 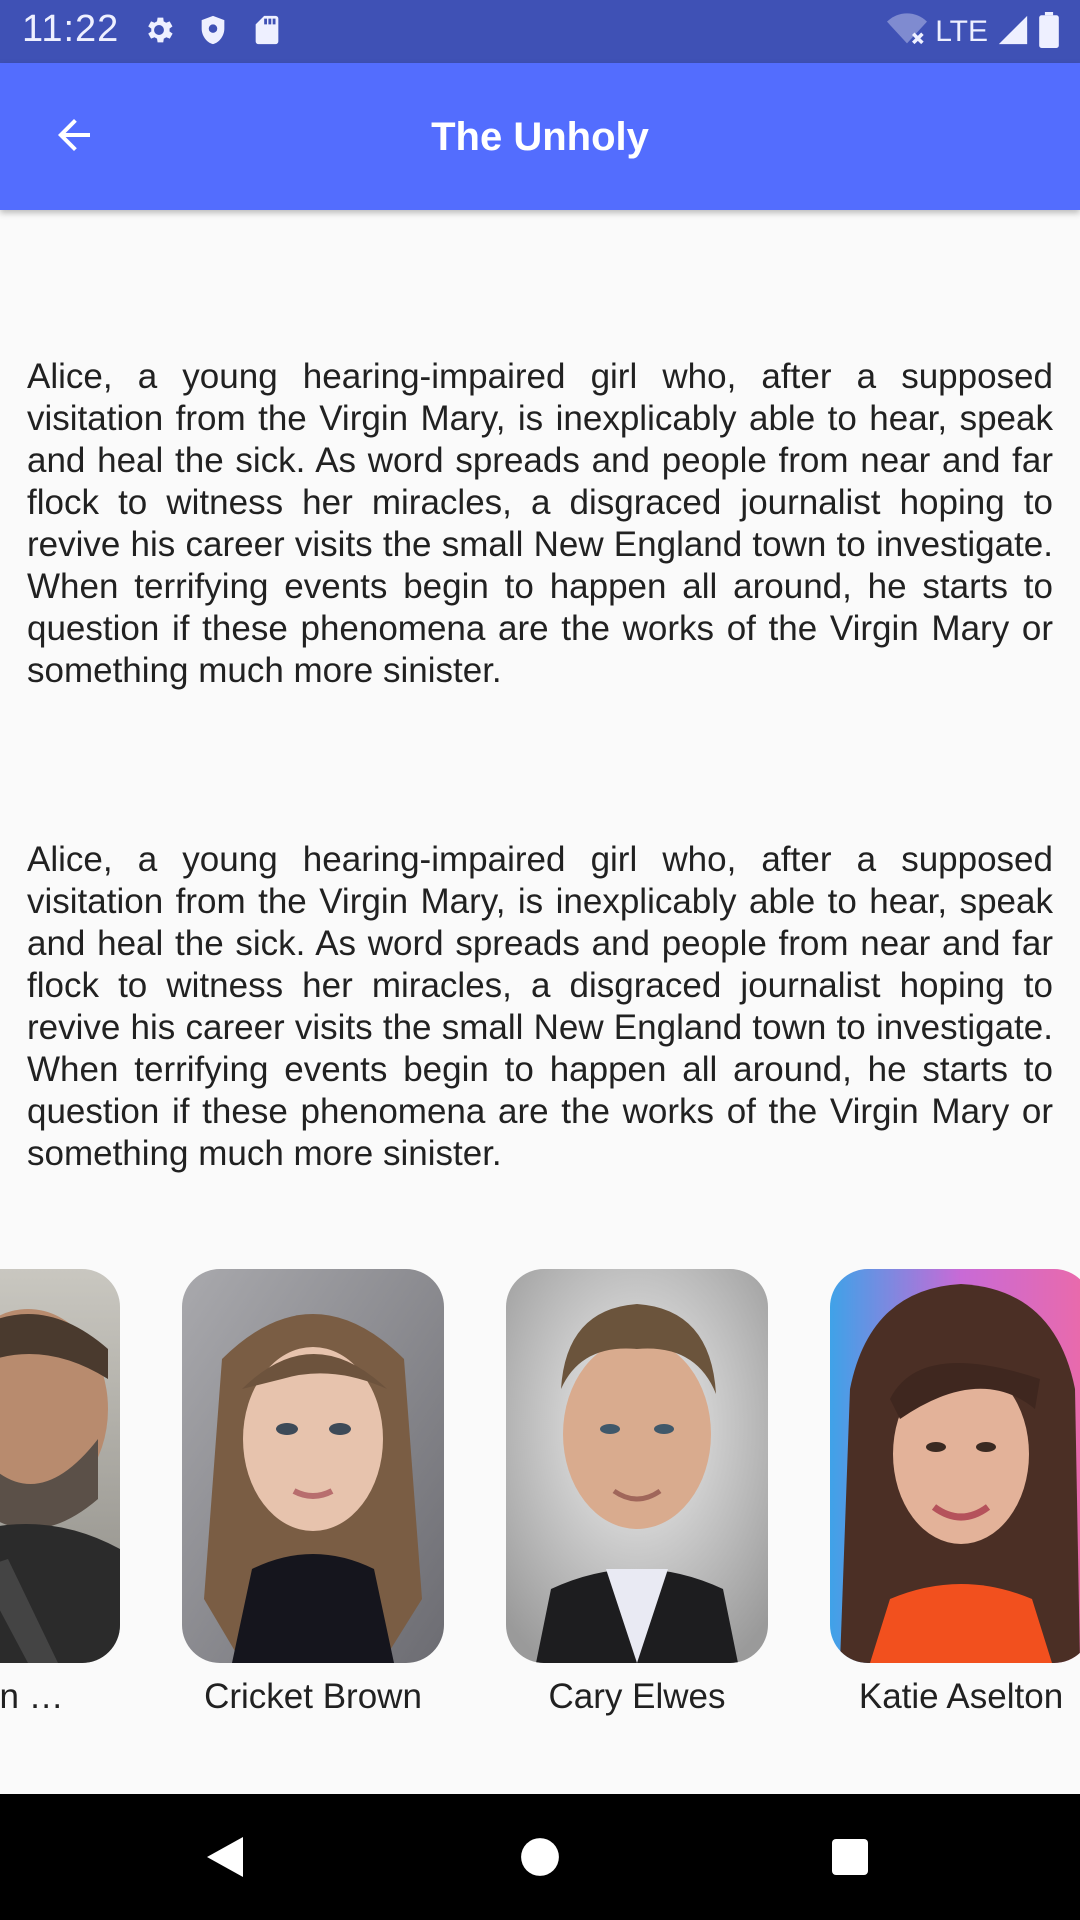 I want to click on nav-home-button, so click(x=540, y=1859).